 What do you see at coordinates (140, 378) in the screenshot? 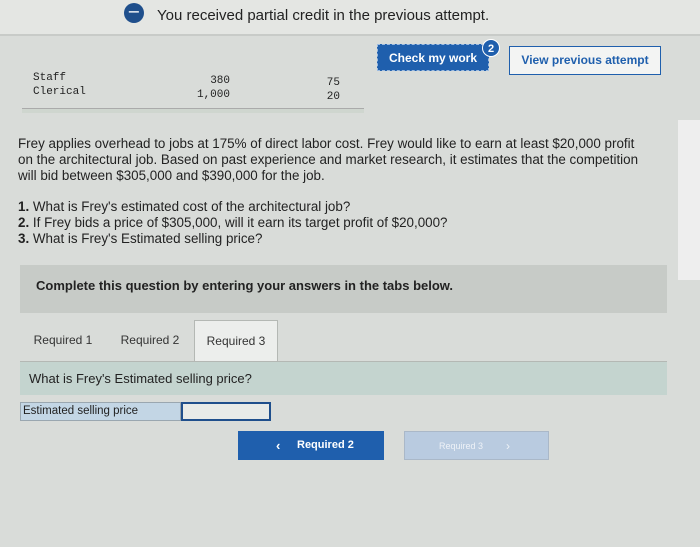
I see `active-question-text: What is Frey's Estimated selling price?` at bounding box center [140, 378].